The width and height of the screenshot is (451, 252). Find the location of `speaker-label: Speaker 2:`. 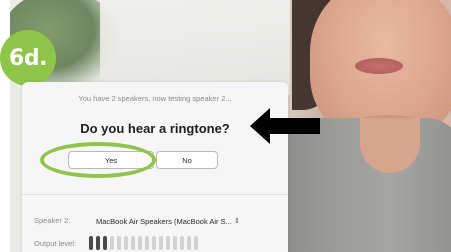

speaker-label: Speaker 2: is located at coordinates (52, 220).